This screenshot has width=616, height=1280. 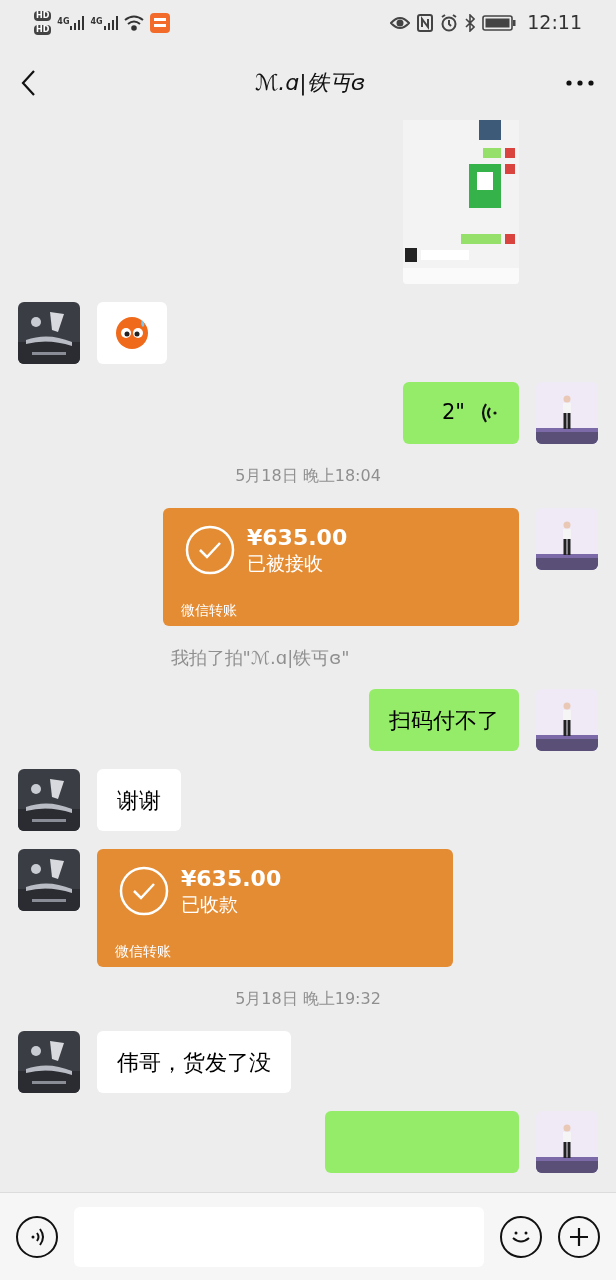 I want to click on voice-icon, so click(x=37, y=1236).